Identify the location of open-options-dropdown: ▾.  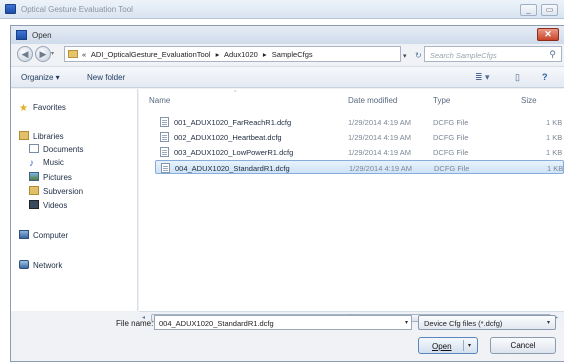
(469, 345).